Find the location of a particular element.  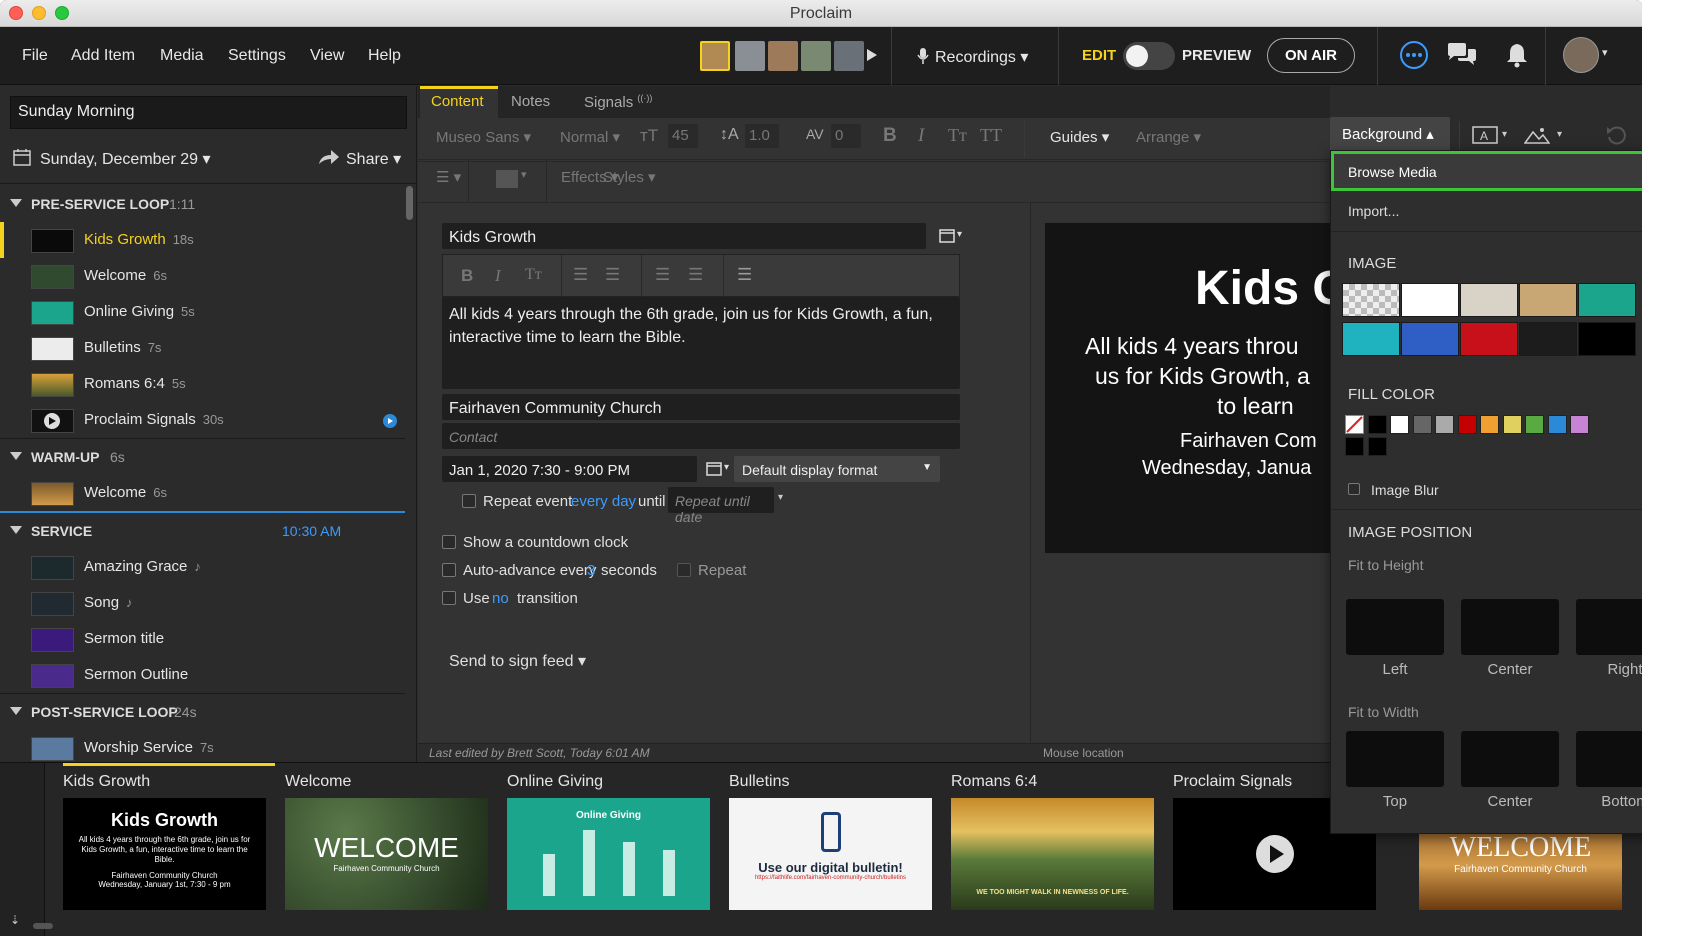

numbered-list-icon: ☰ is located at coordinates (612, 275).